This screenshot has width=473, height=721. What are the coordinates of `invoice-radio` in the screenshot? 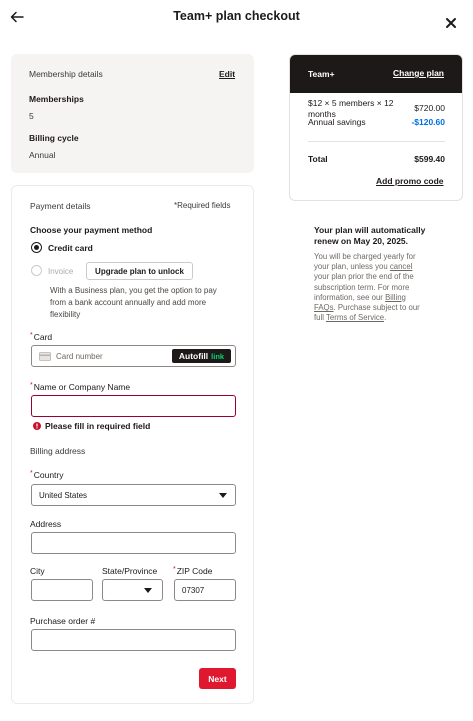 It's located at (36, 270).